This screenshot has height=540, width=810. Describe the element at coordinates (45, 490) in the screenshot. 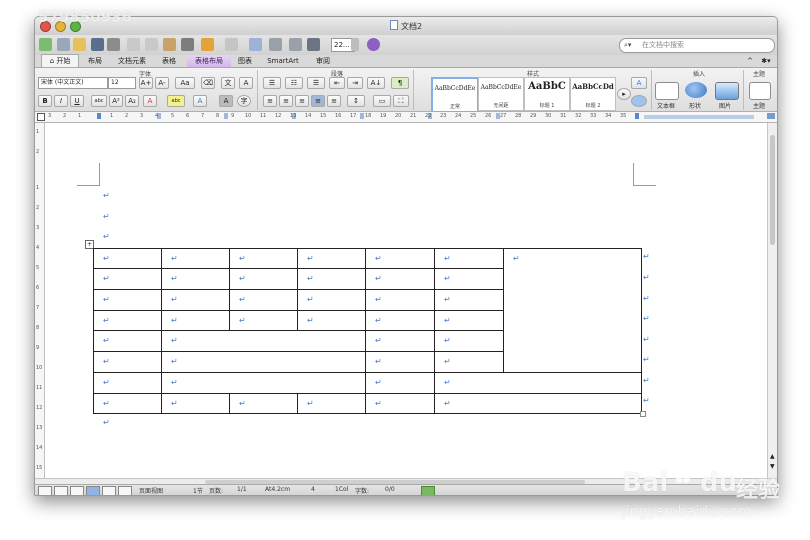

I see `draft-view-button` at that location.